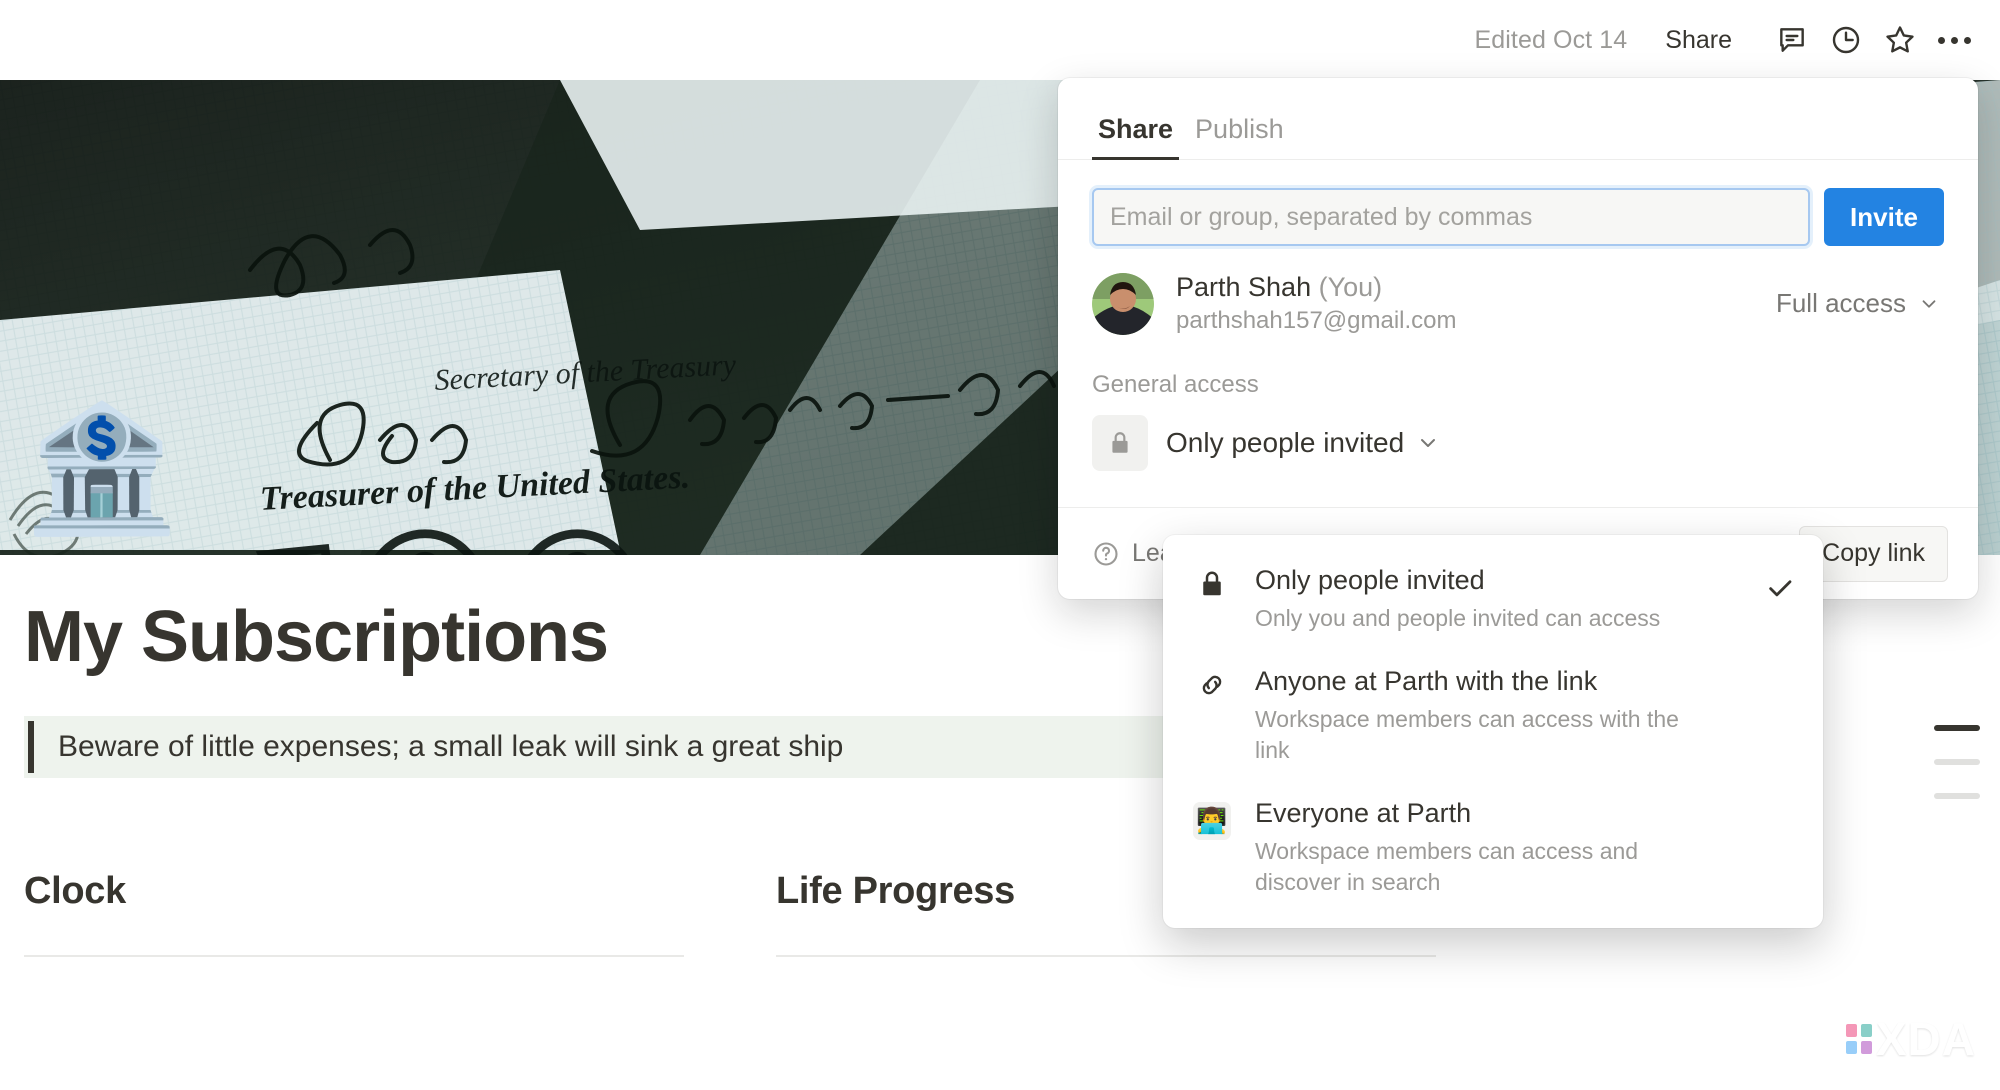 This screenshot has height=1090, width=2000. Describe the element at coordinates (1698, 40) in the screenshot. I see `share-button: Share` at that location.